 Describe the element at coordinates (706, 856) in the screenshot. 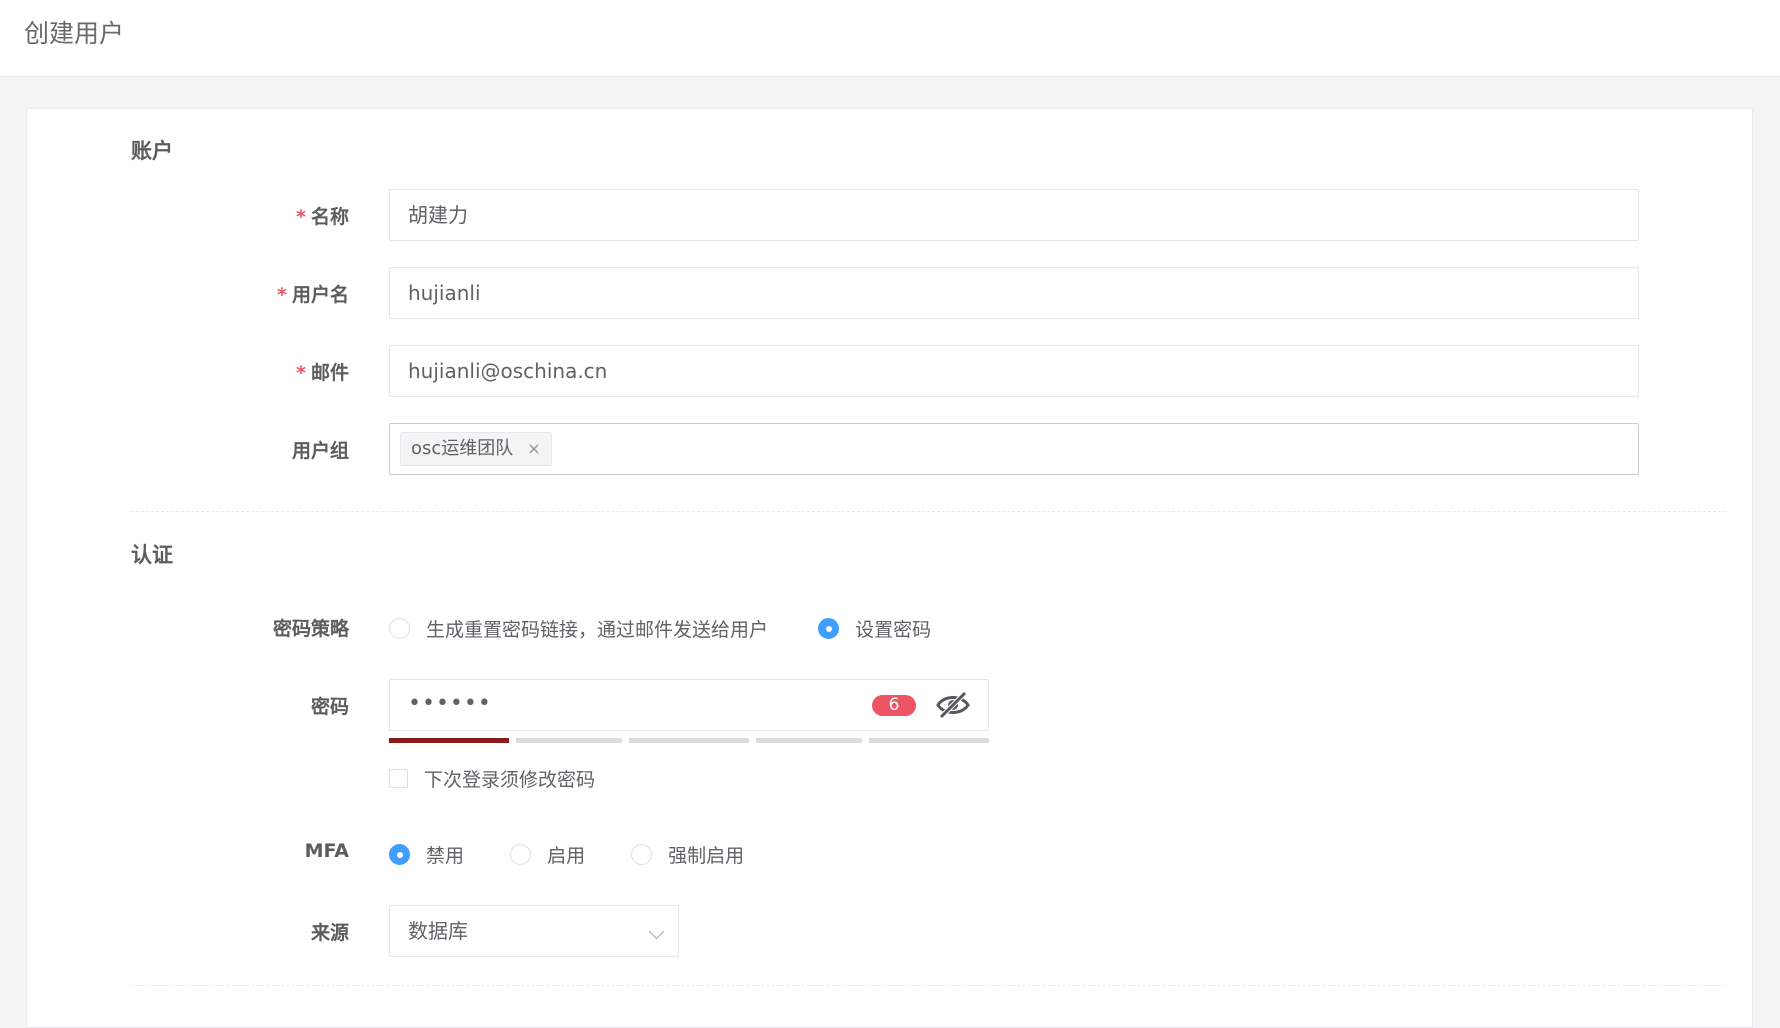

I see `radio-mfa-forced-label: 强制启用` at that location.